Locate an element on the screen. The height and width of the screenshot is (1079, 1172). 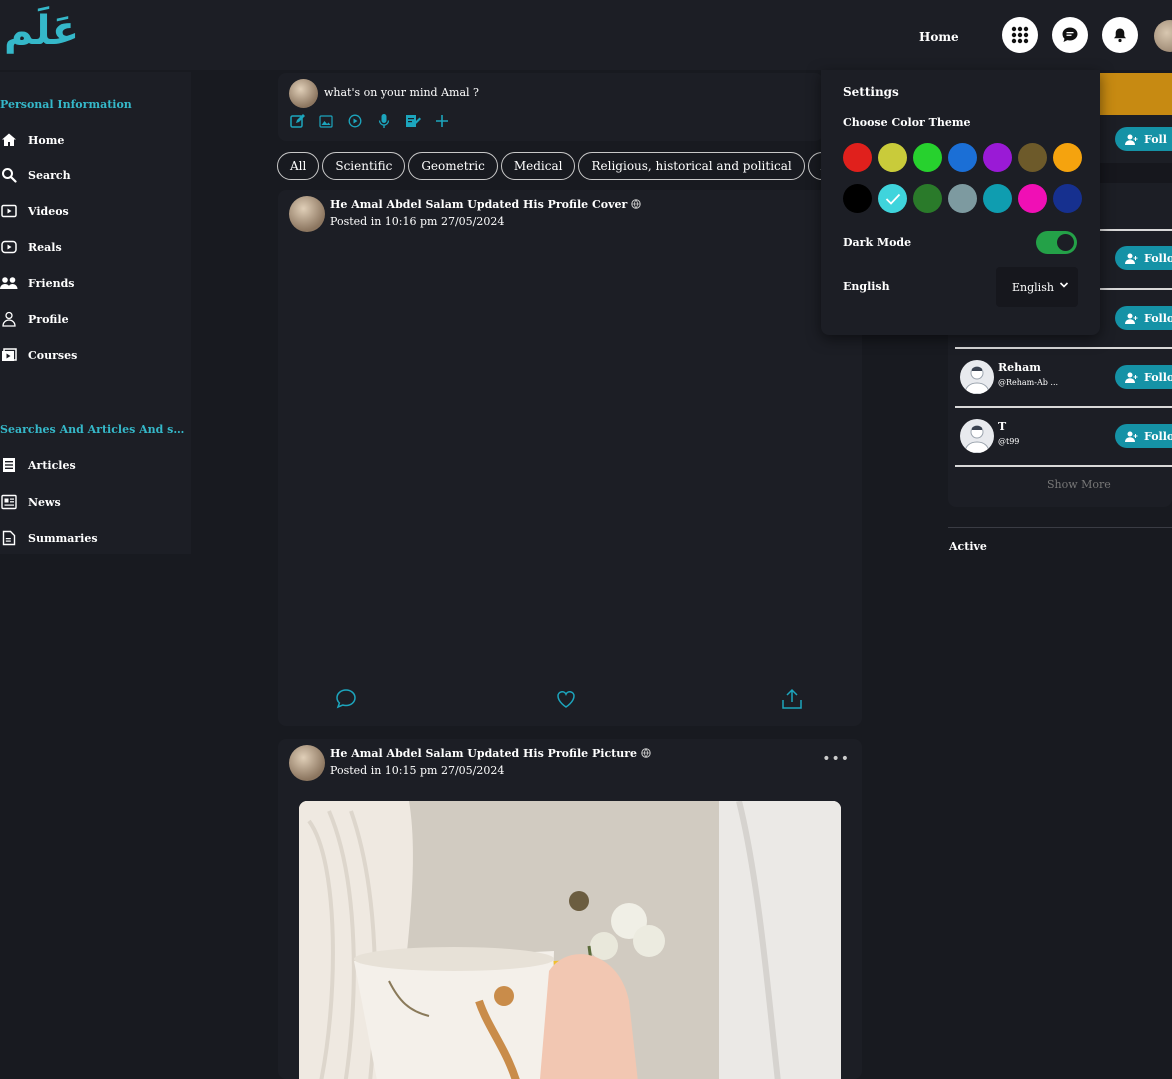
sidebar-item-friends: Friends is located at coordinates (37, 283).